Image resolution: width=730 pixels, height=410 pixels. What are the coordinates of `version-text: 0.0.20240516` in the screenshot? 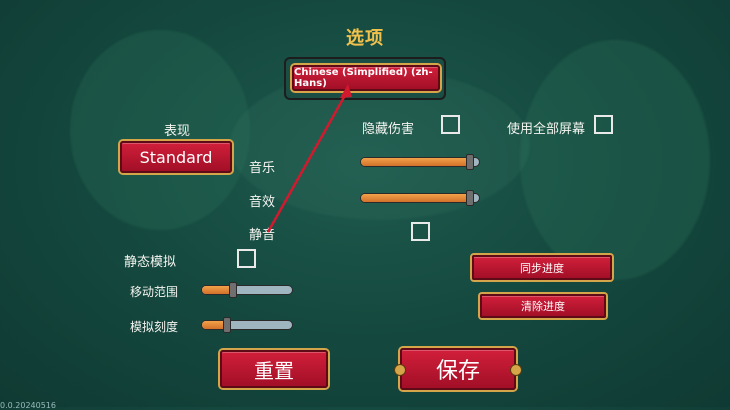 It's located at (28, 405).